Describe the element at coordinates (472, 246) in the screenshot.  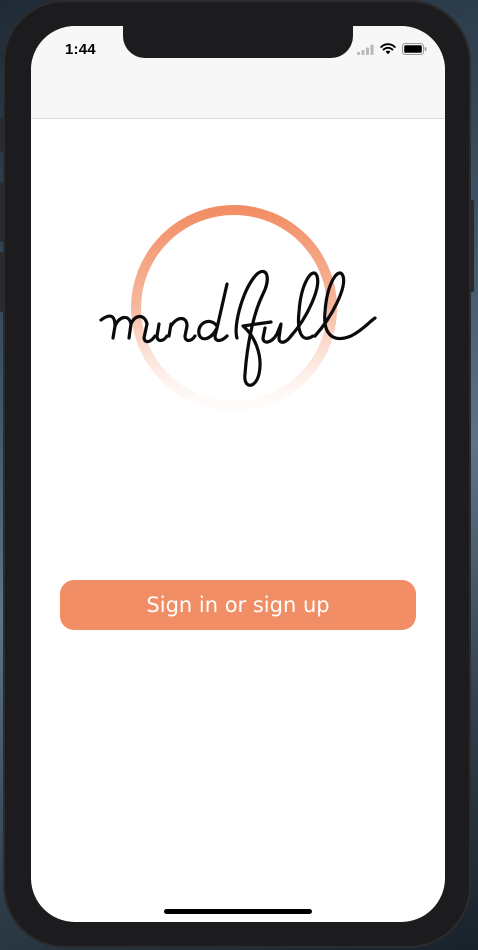
I see `power-button` at that location.